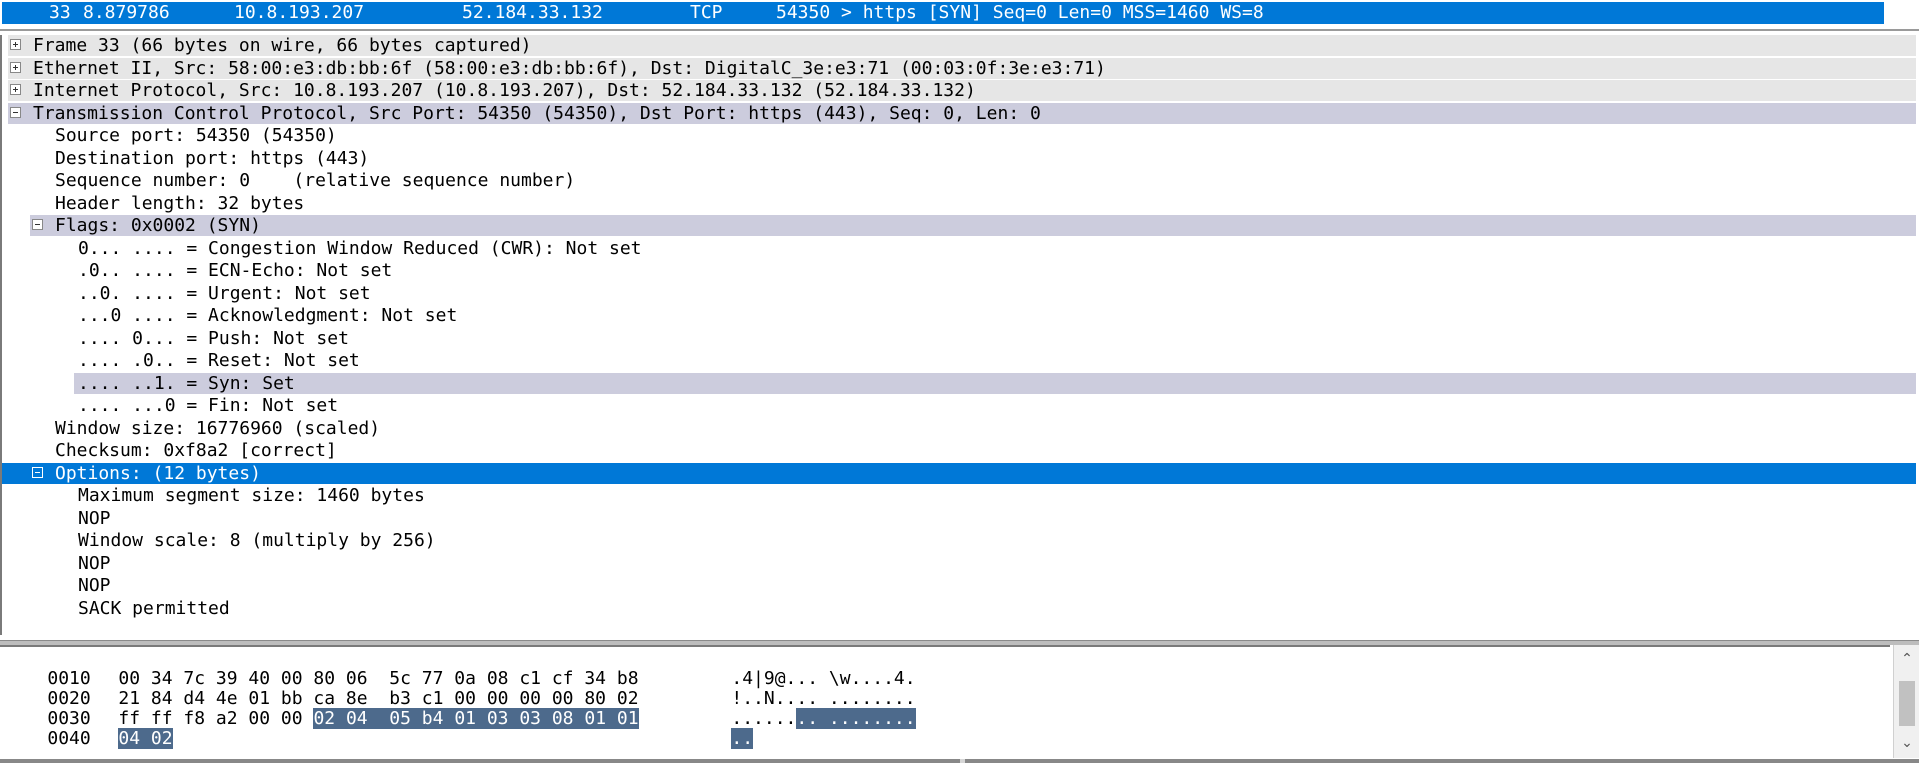 The image size is (1919, 769). Describe the element at coordinates (268, 315) in the screenshot. I see `flag-label: ...0 .... = Acknowledgment: Not set` at that location.